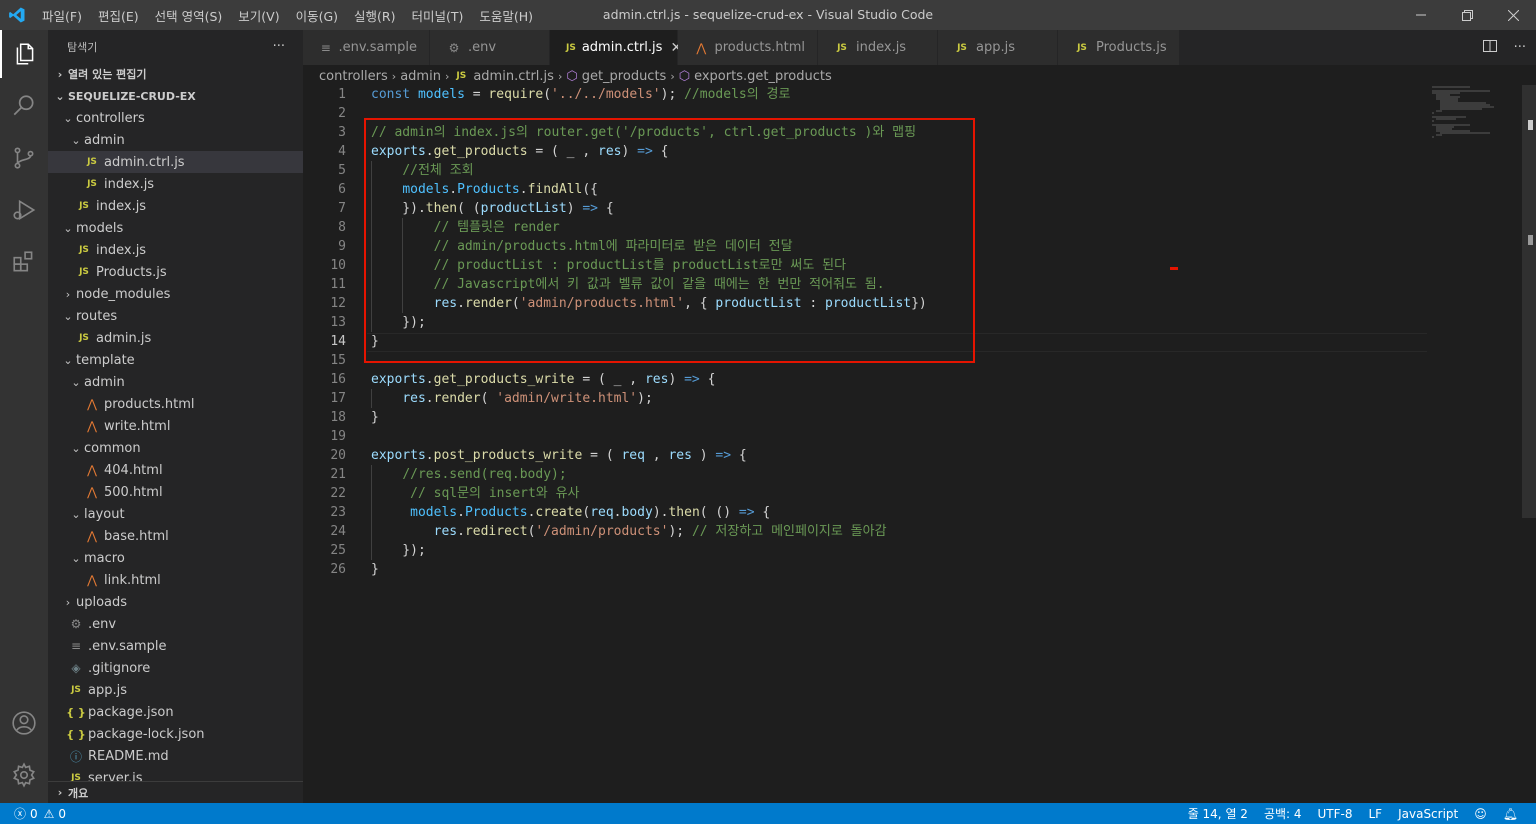  What do you see at coordinates (258, 15) in the screenshot?
I see `menu-item: 보기(V)` at bounding box center [258, 15].